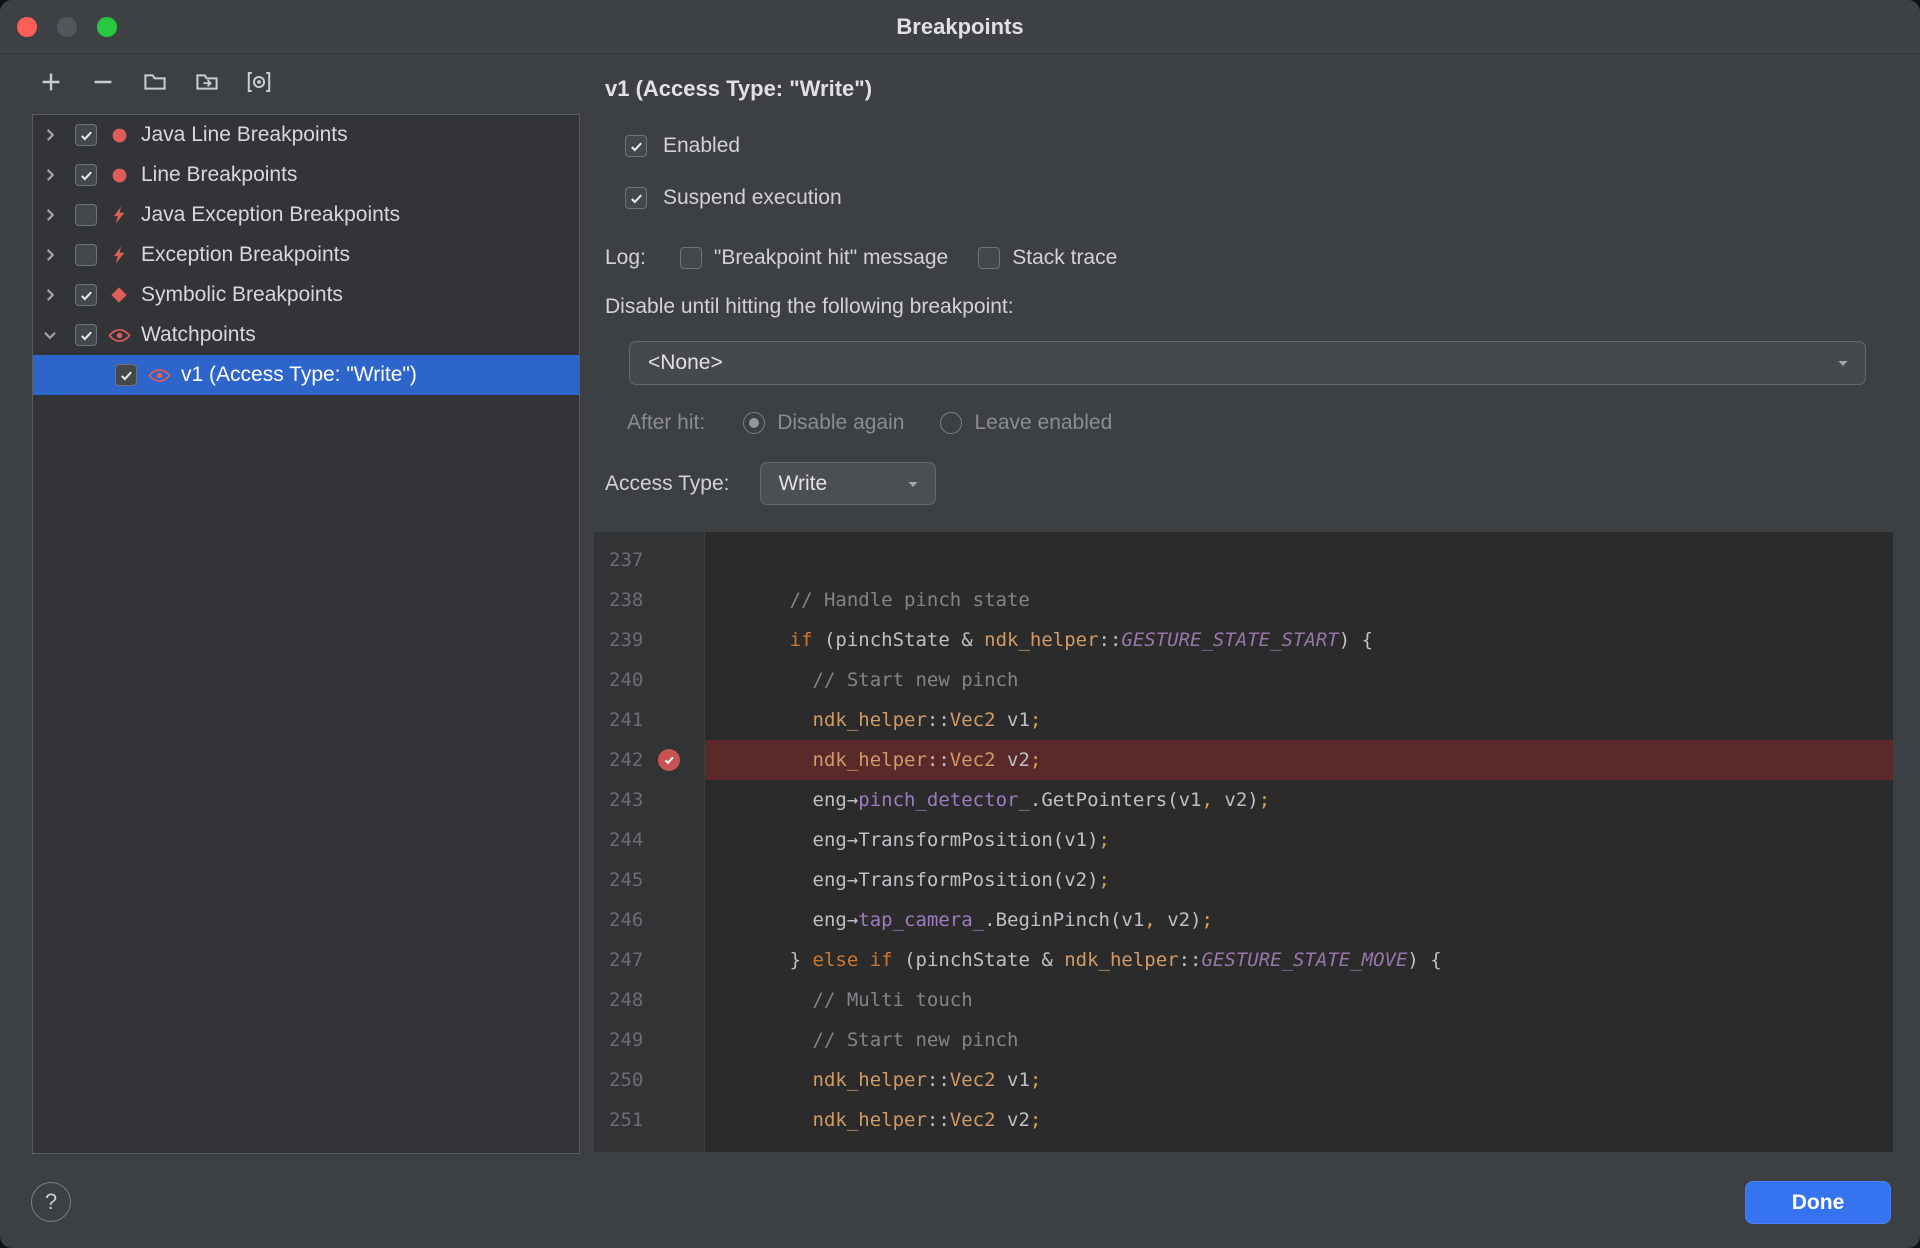 This screenshot has width=1920, height=1248. Describe the element at coordinates (649, 1120) in the screenshot. I see `gutter-cell: 251` at that location.